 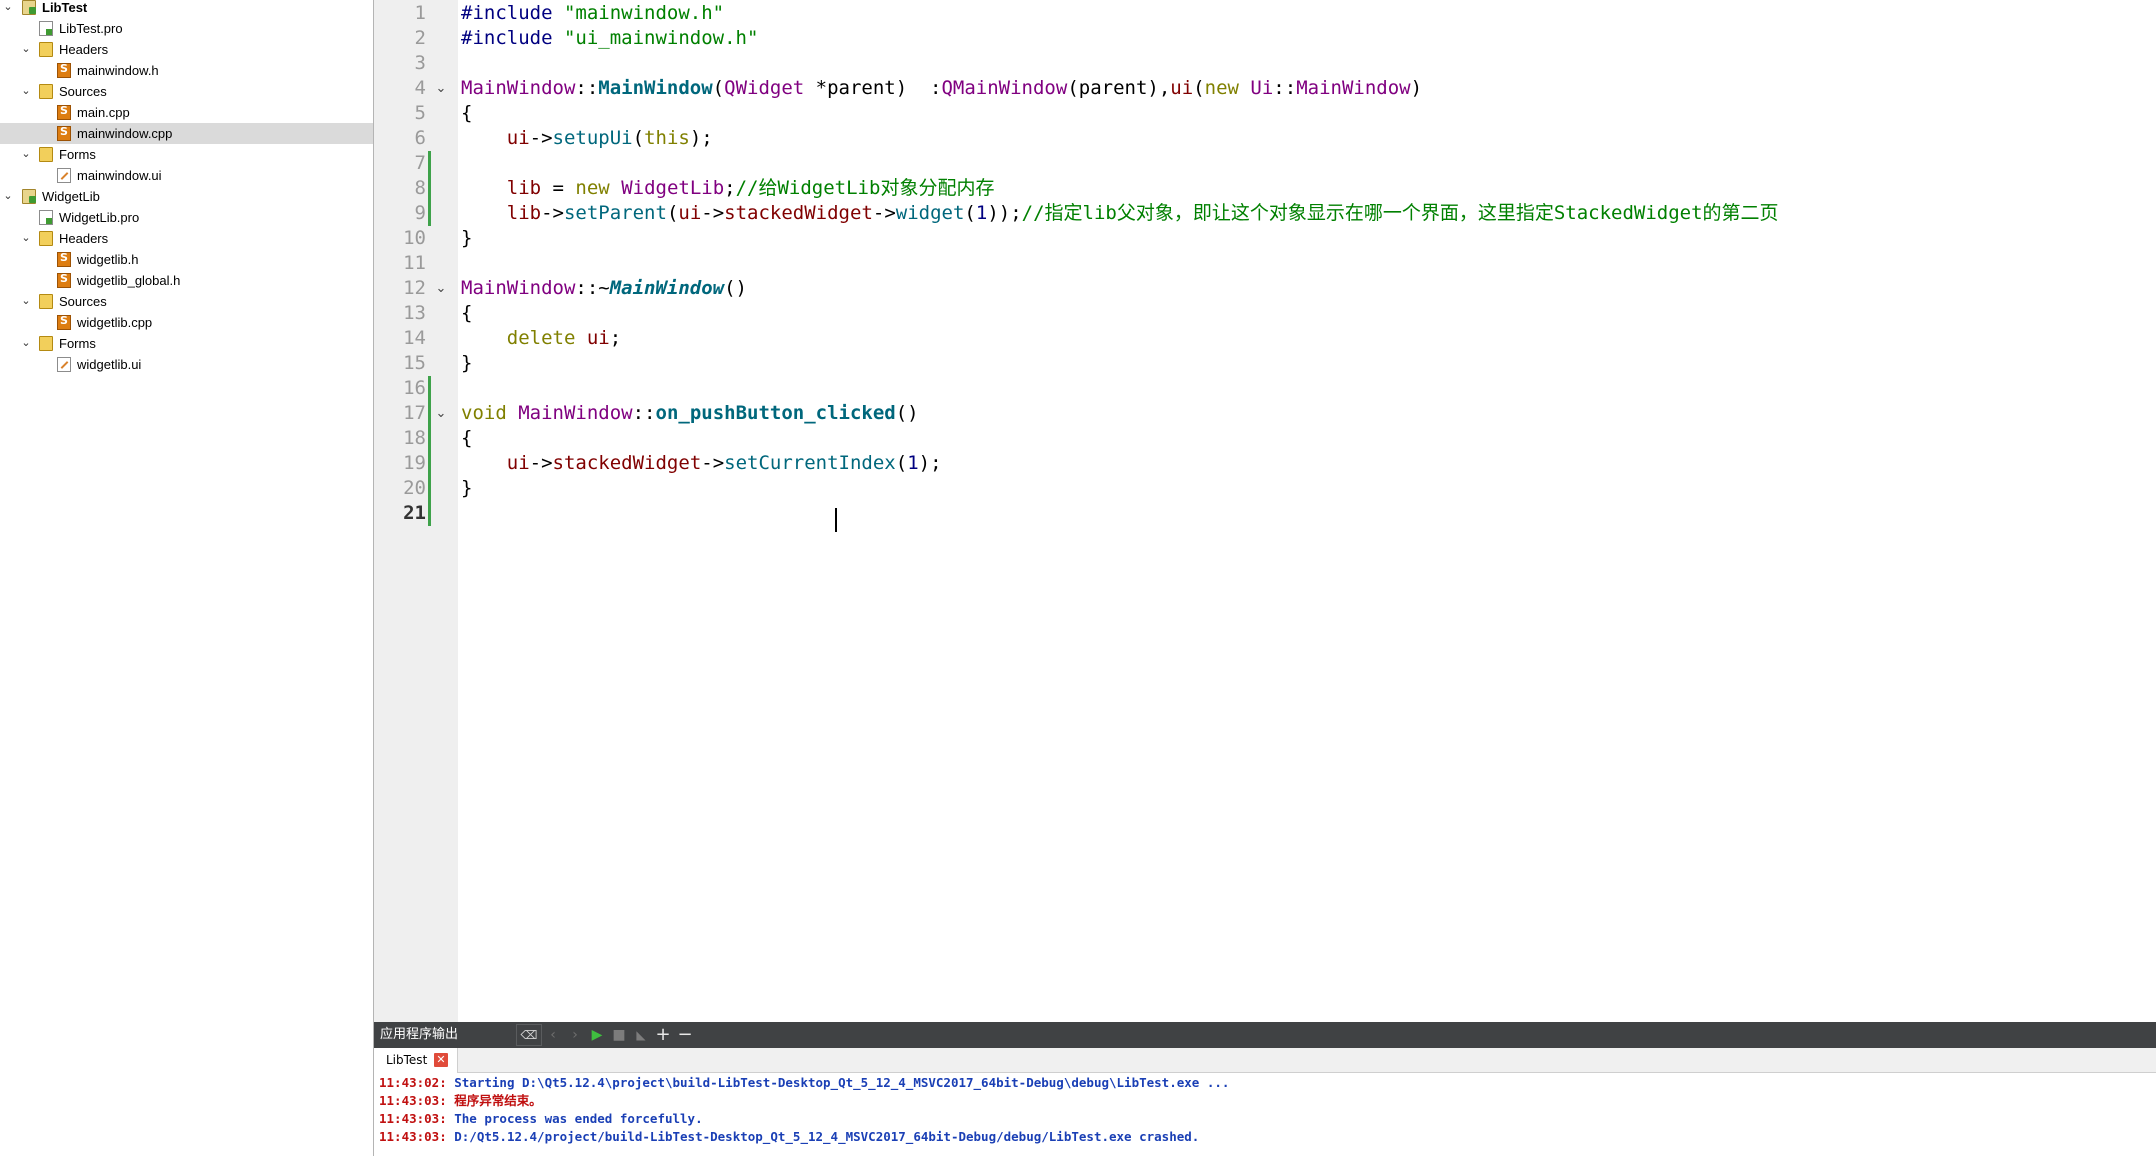 I want to click on output-toolbar: 应用程序输出 ⌫ ‹ › ▶ ■ ◣ + −, so click(x=1265, y=1035).